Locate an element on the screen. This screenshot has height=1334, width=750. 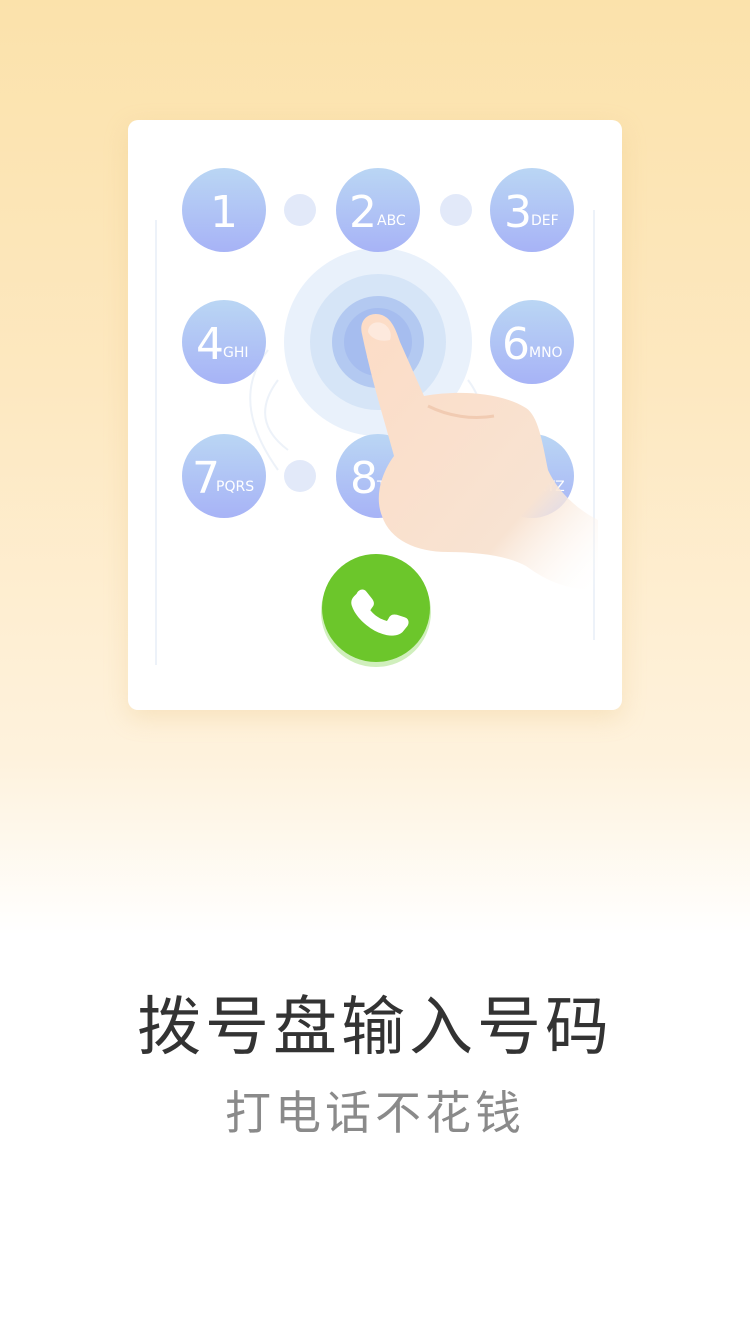
dial-key-6: 6 MNO is located at coordinates (532, 342).